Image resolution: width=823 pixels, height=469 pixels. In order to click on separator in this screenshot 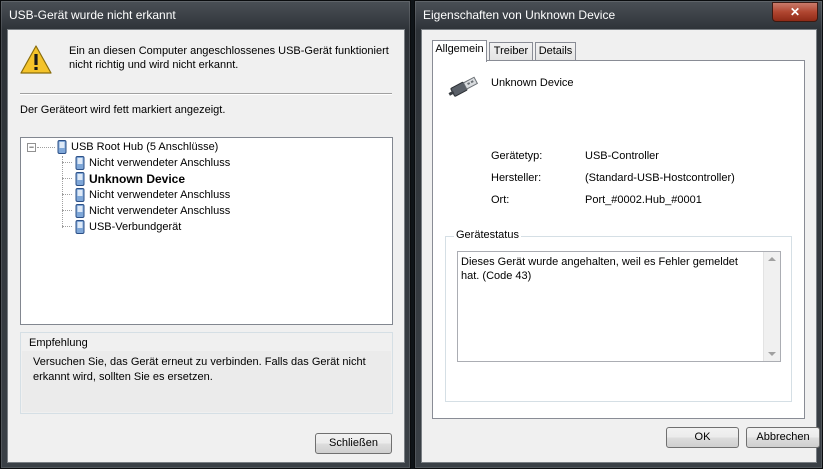, I will do `click(206, 94)`.